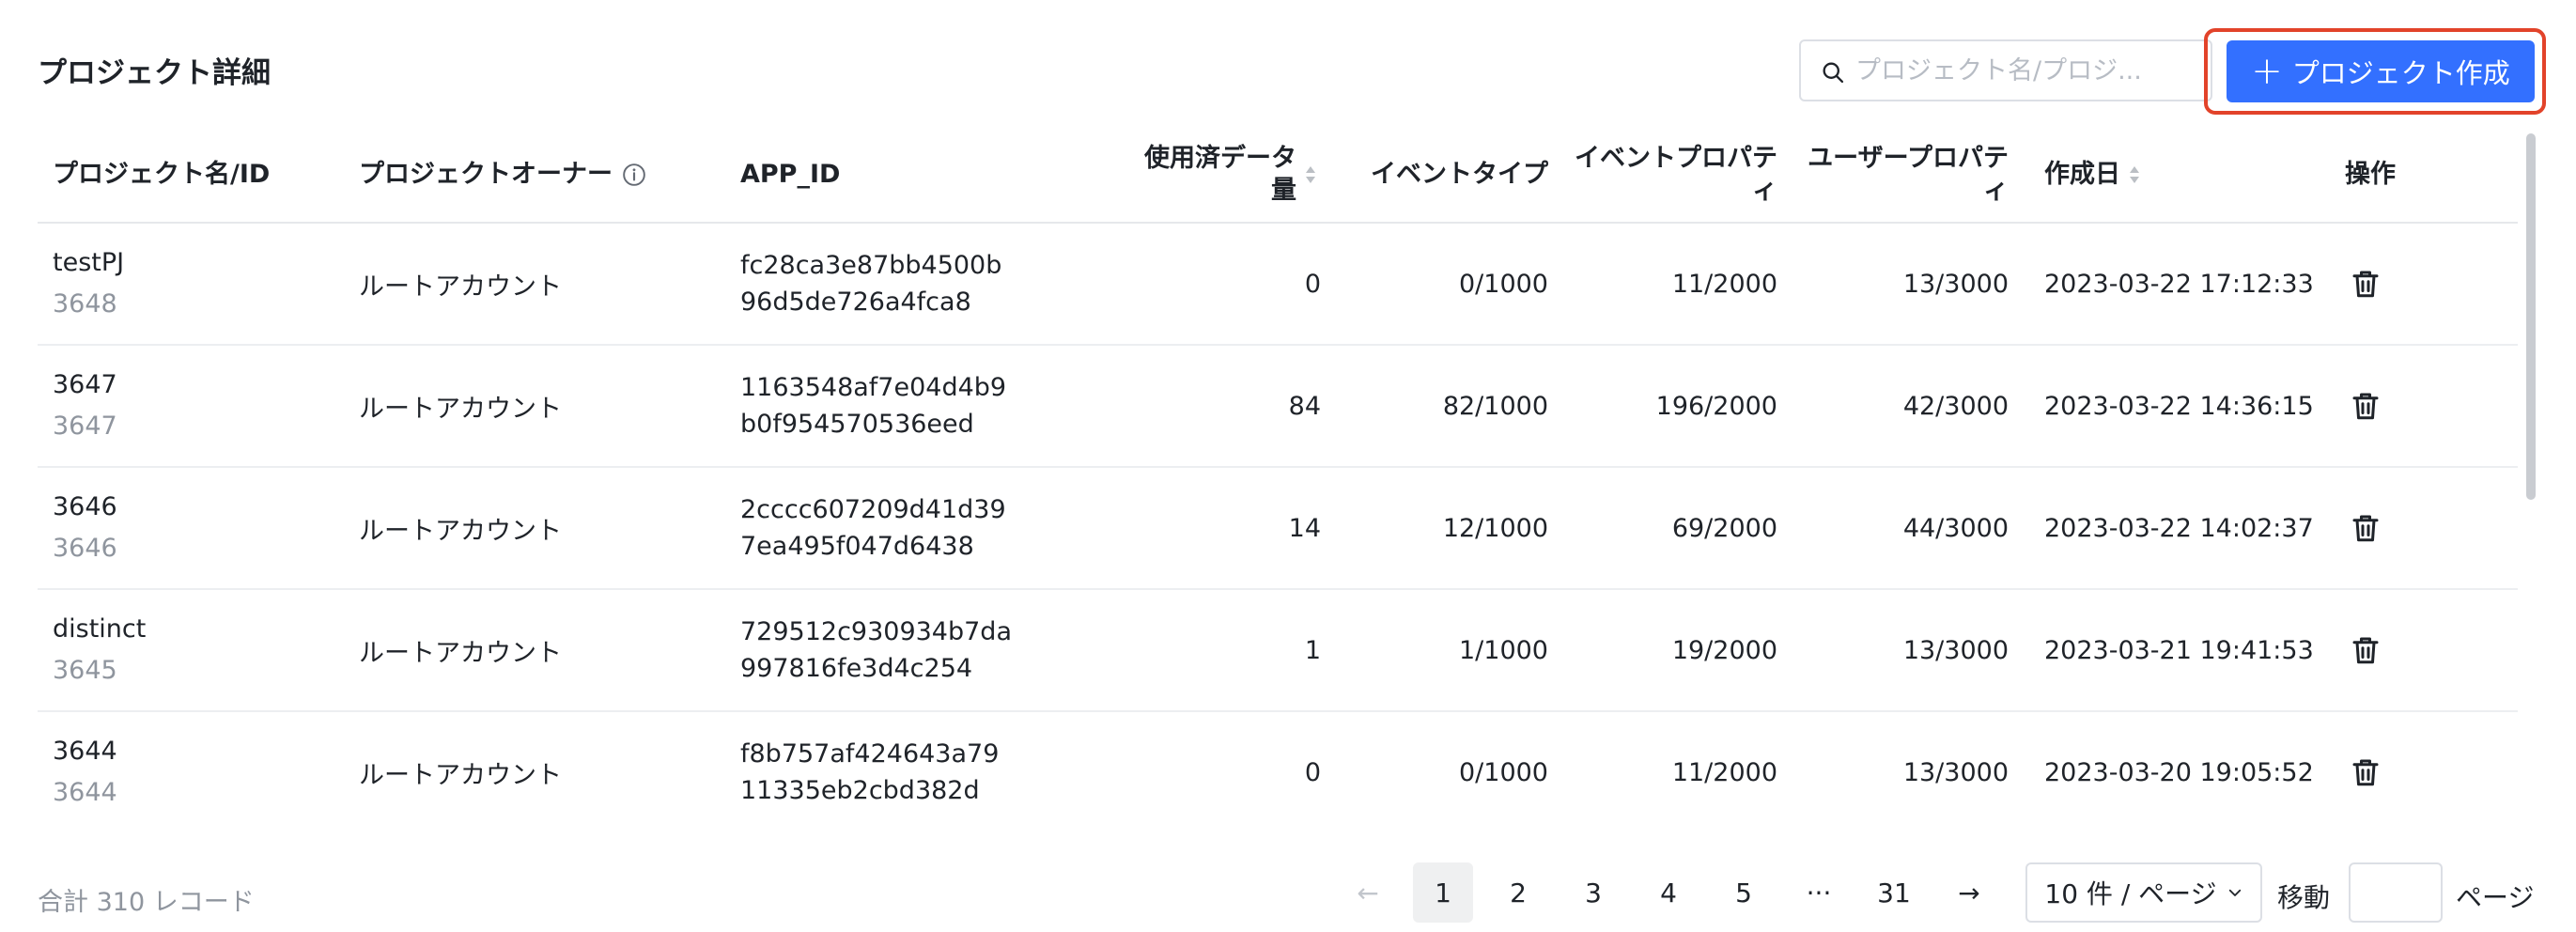  I want to click on project-name: 3646, so click(85, 506).